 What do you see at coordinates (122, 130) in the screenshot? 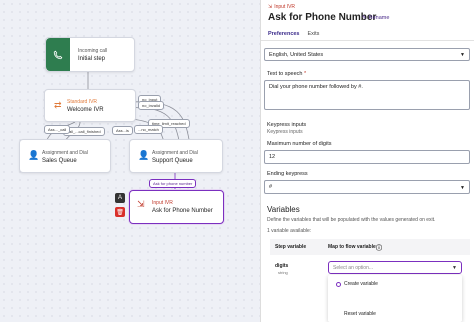
I see `exit-label: Ass...is` at bounding box center [122, 130].